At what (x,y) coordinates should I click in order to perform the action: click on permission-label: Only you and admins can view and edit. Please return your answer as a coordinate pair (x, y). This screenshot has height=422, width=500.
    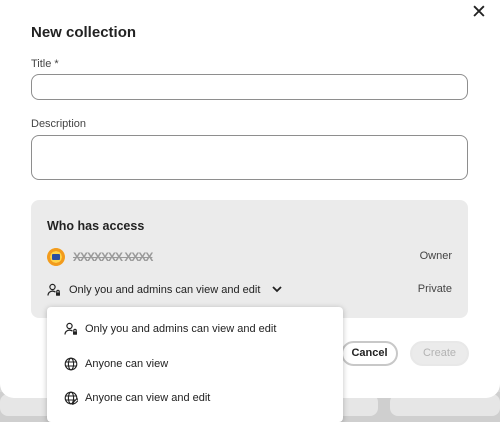
    Looking at the image, I should click on (165, 290).